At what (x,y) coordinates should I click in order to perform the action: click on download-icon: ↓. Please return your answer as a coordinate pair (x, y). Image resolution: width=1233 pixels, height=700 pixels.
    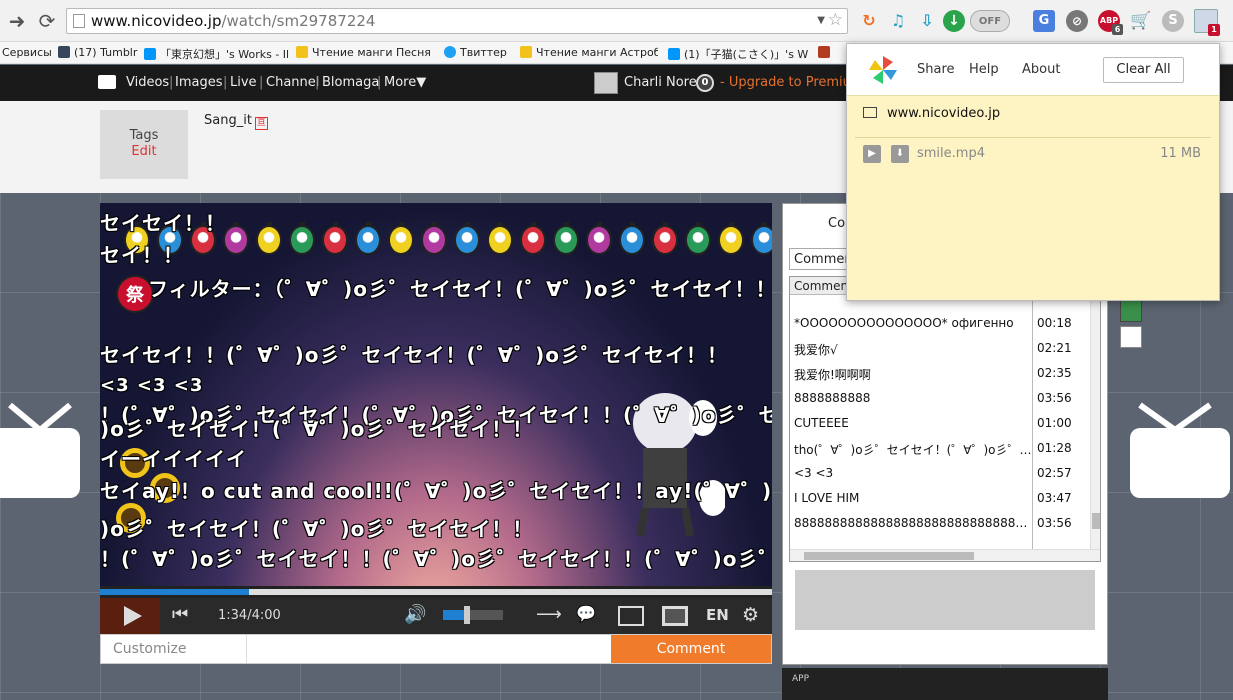
    Looking at the image, I should click on (954, 21).